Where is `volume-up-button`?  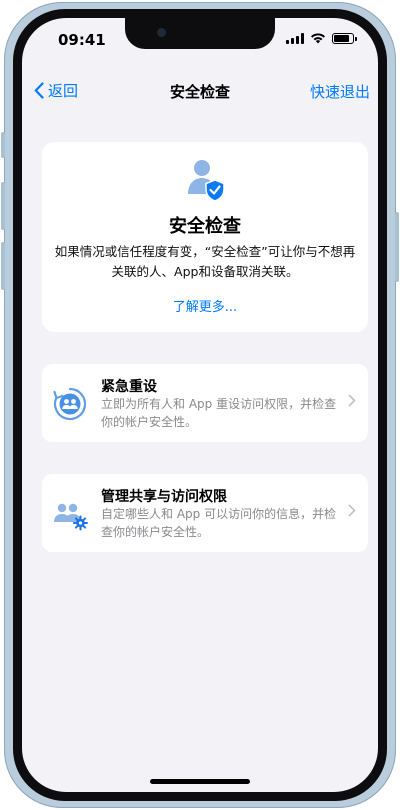
volume-up-button is located at coordinates (3, 206).